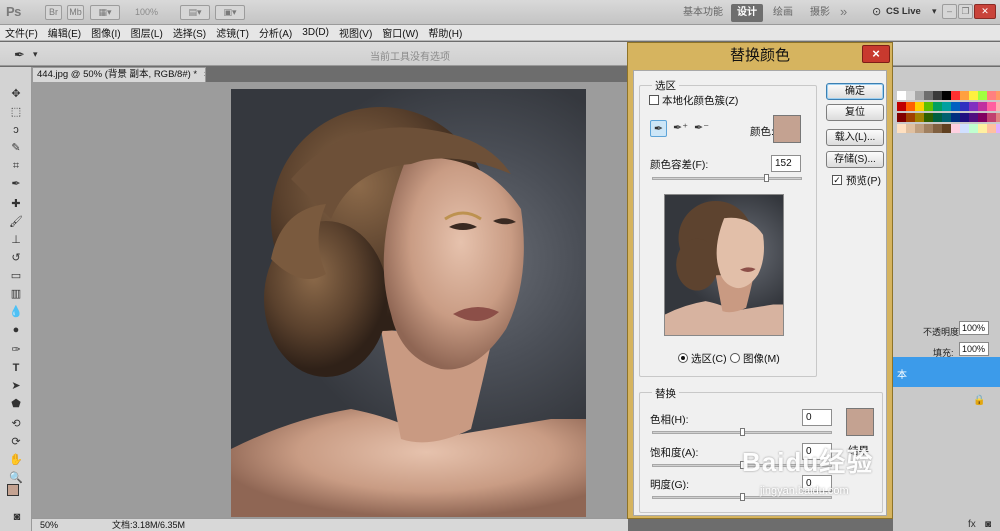  What do you see at coordinates (16, 368) in the screenshot?
I see `type-tool-icon: T` at bounding box center [16, 368].